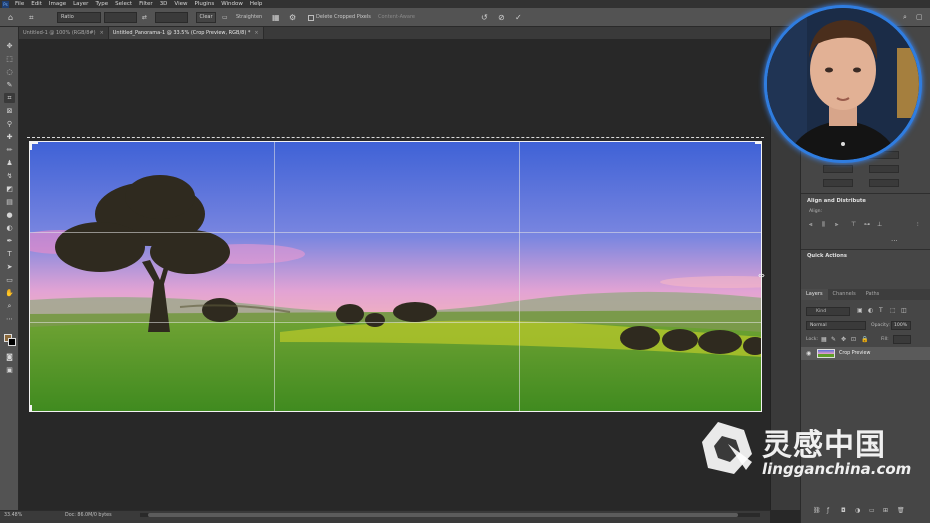  I want to click on filter-smart-icon: ◫, so click(904, 311).